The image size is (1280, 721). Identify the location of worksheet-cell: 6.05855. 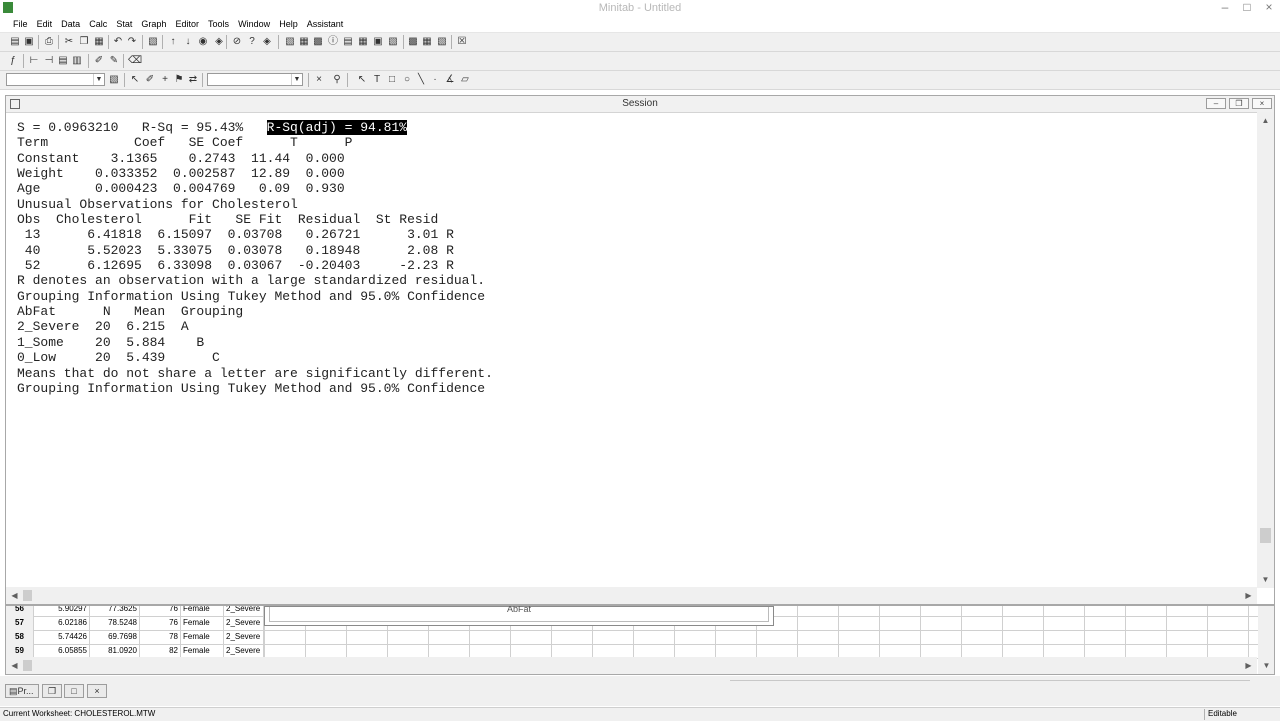
(62, 651).